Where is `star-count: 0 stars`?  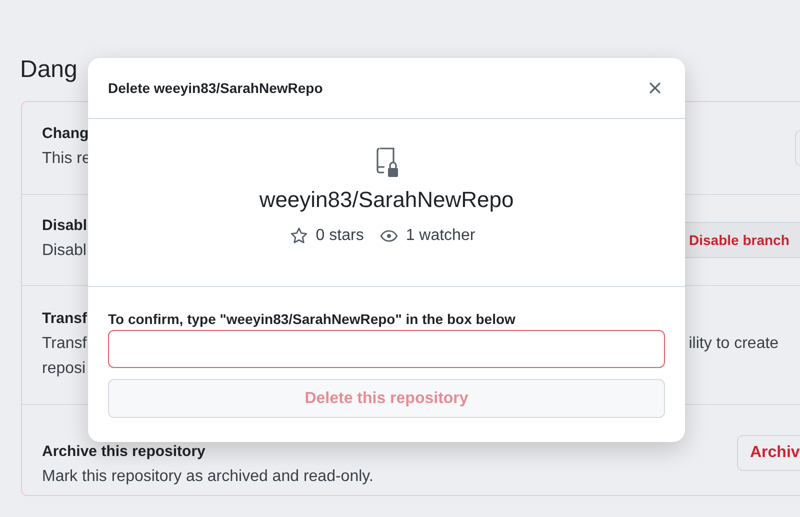
star-count: 0 stars is located at coordinates (340, 236).